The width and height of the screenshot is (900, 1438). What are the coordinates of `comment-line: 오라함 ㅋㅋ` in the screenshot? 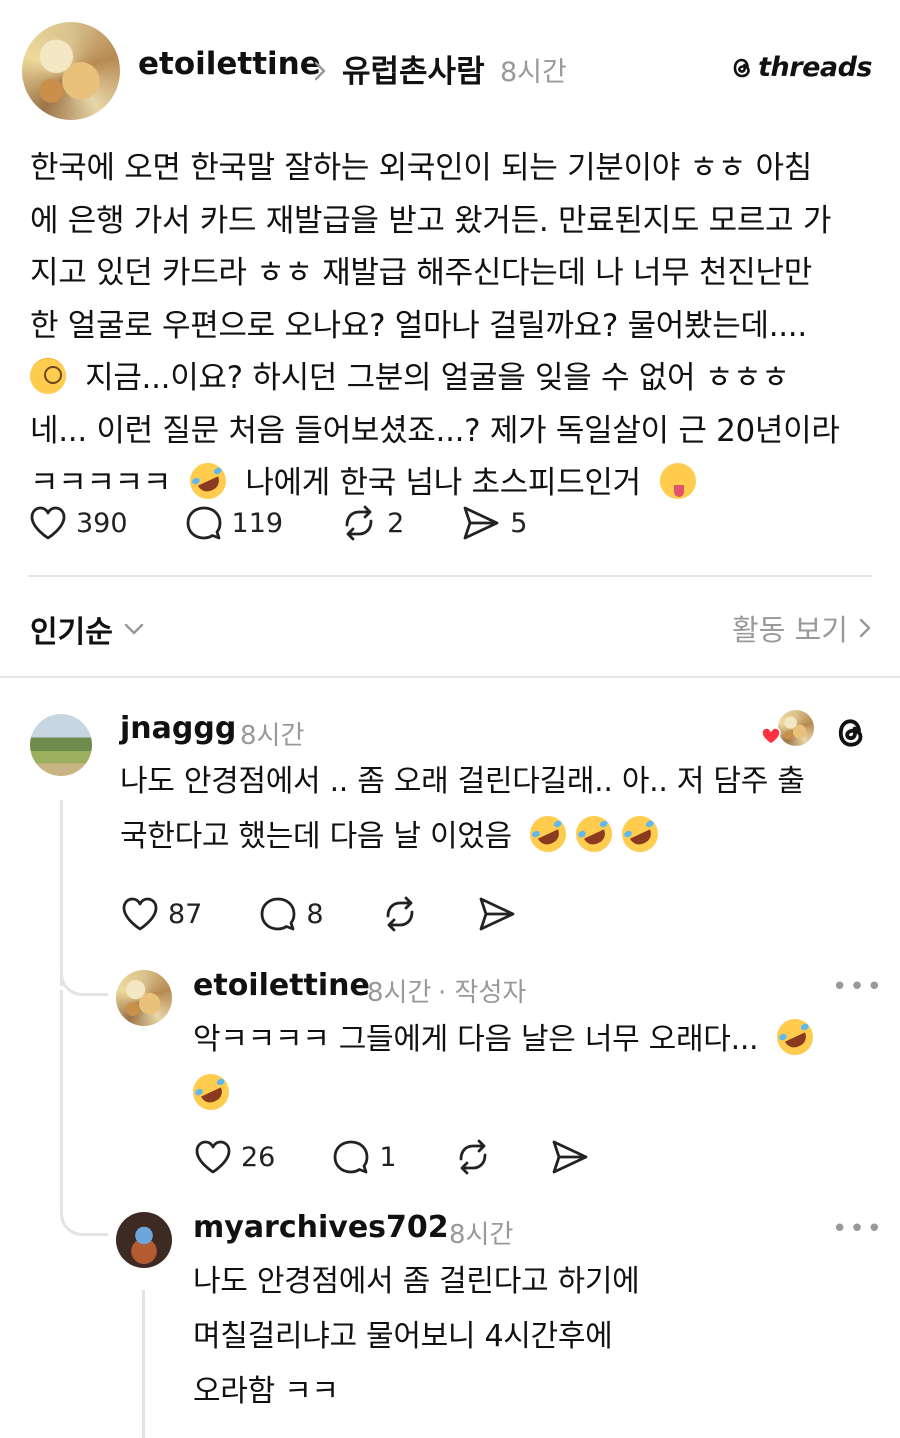 It's located at (266, 1391).